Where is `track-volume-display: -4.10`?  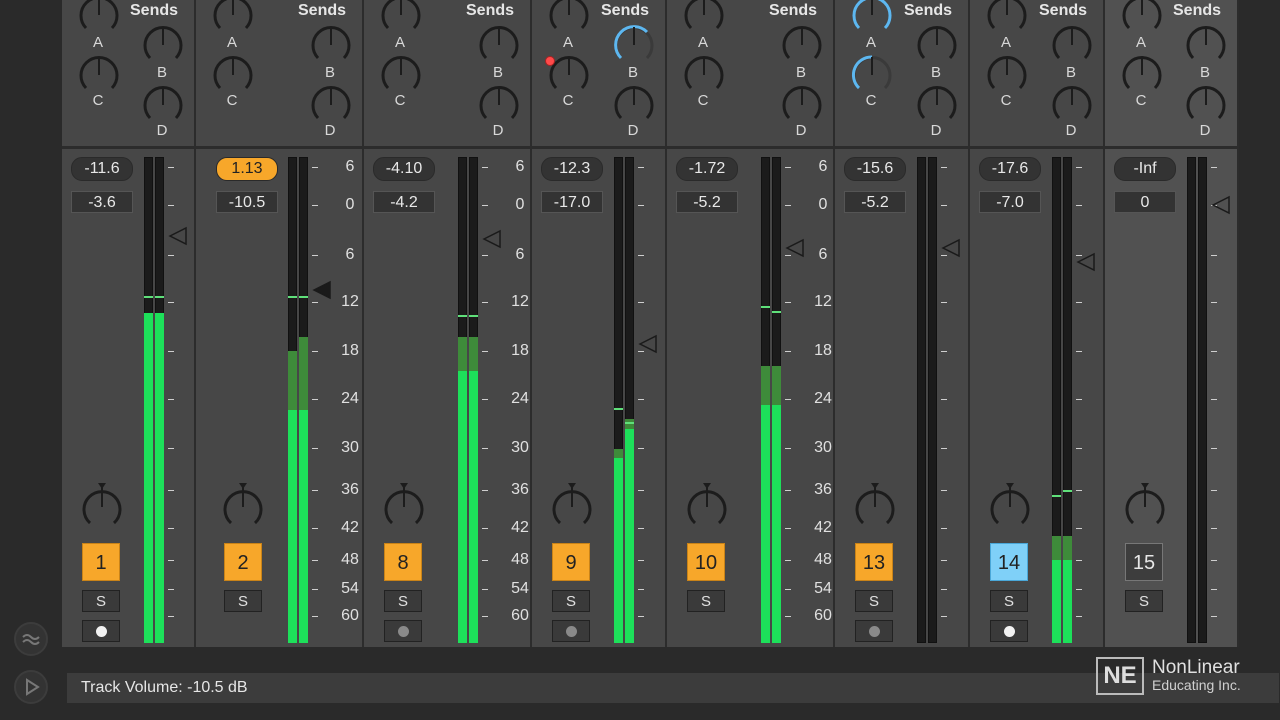
track-volume-display: -4.10 is located at coordinates (404, 169).